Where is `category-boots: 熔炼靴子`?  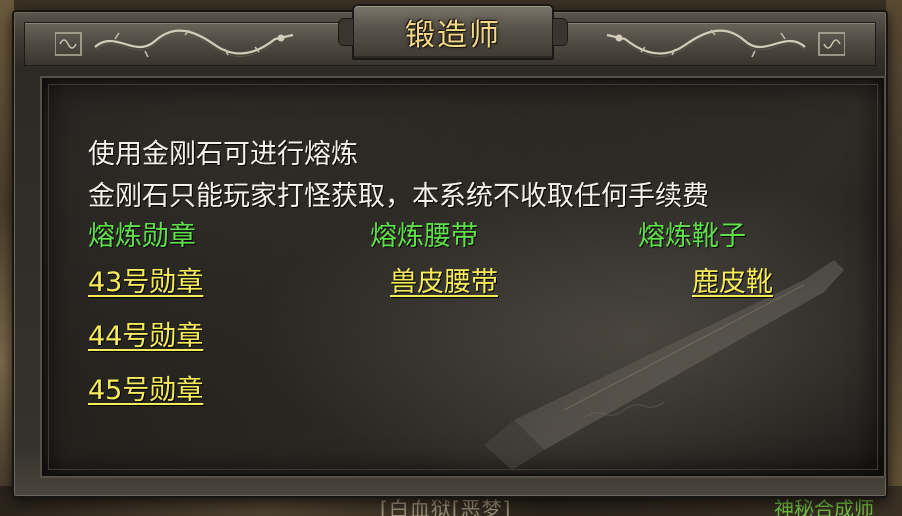 category-boots: 熔炼靴子 is located at coordinates (692, 236).